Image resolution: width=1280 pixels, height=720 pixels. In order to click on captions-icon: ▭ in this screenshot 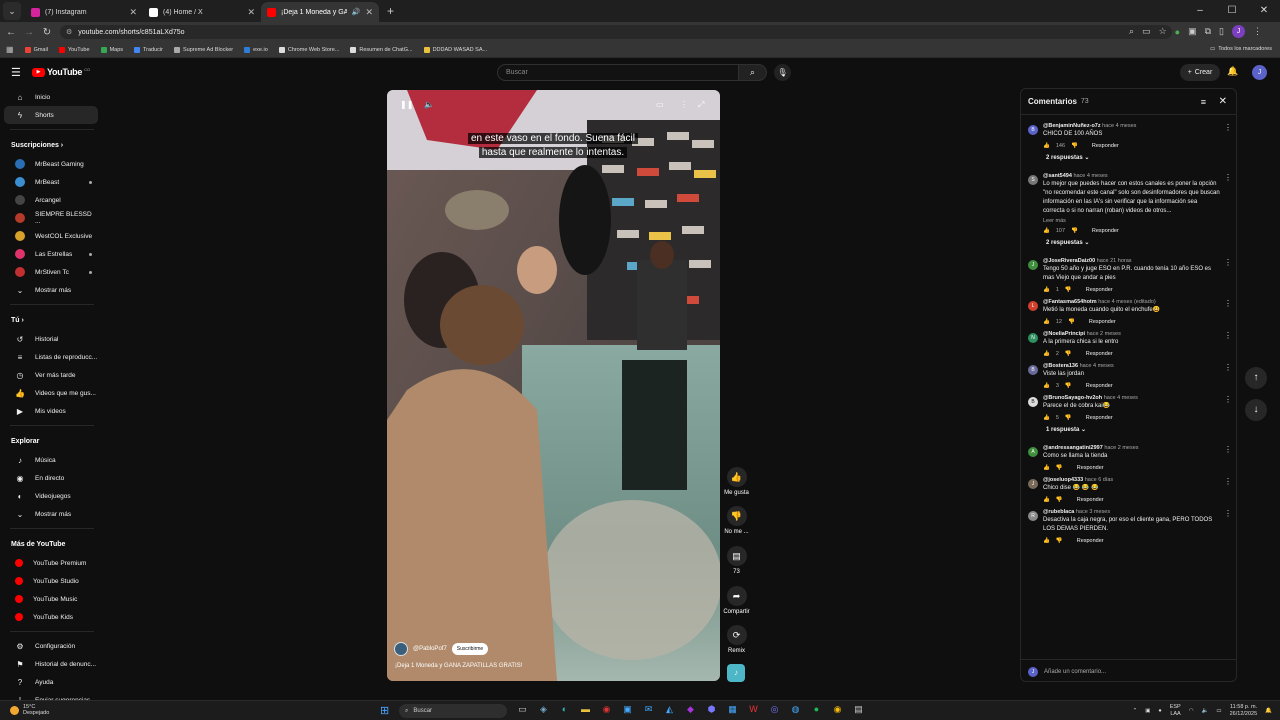, I will do `click(660, 104)`.